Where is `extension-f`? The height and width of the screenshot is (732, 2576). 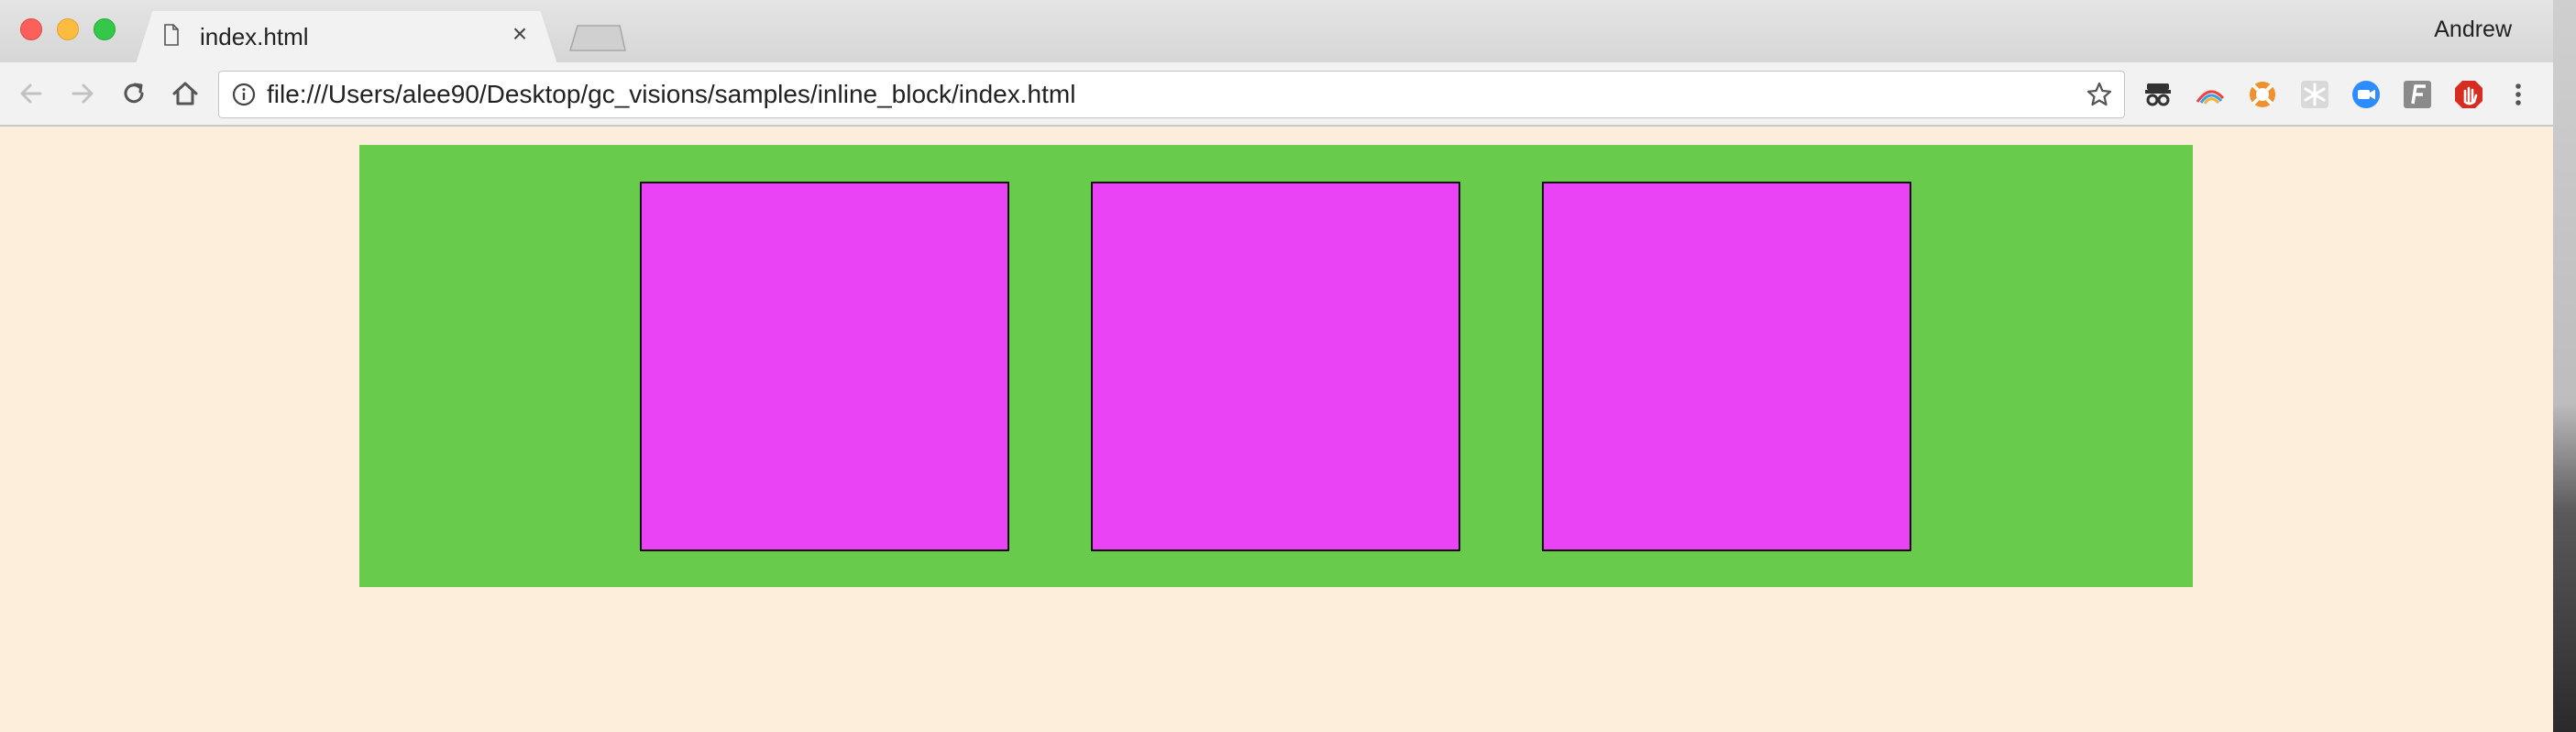
extension-f is located at coordinates (2418, 94).